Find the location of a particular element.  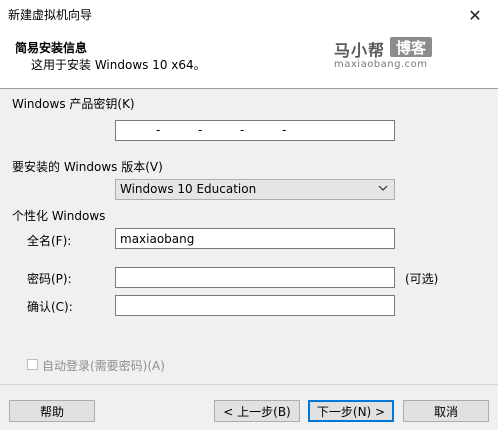

autologin-label: 自动登录(需要密码)(A) is located at coordinates (103, 366).